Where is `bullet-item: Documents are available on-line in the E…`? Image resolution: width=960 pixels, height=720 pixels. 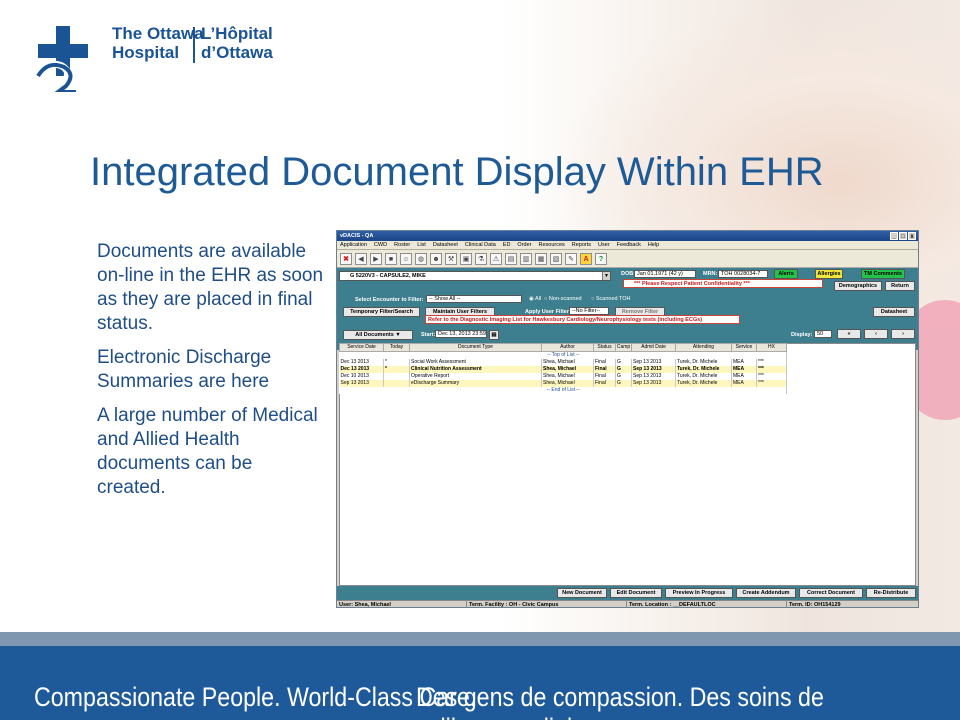
bullet-item: Documents are available on-line in the E… is located at coordinates (210, 287).